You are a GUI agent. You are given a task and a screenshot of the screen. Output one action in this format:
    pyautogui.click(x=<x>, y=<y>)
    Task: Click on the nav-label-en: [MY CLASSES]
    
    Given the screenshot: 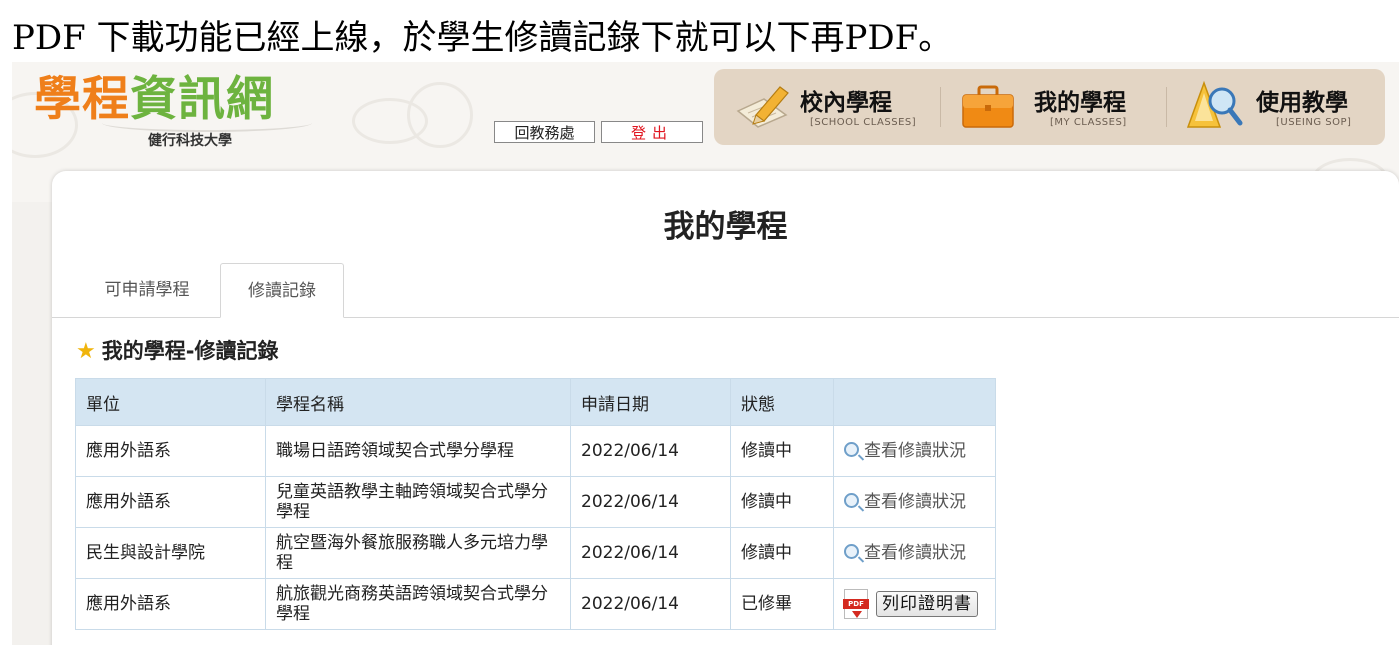 What is the action you would take?
    pyautogui.click(x=1088, y=122)
    